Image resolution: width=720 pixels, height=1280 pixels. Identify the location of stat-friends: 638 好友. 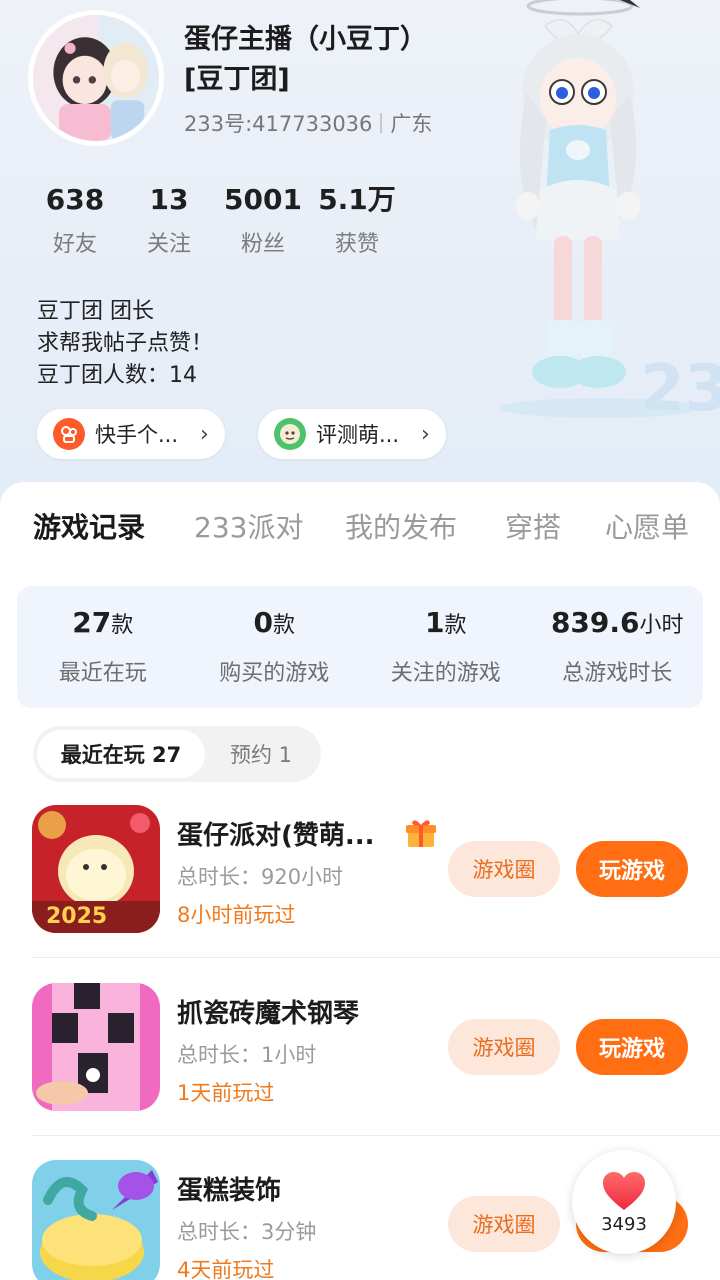
(75, 220).